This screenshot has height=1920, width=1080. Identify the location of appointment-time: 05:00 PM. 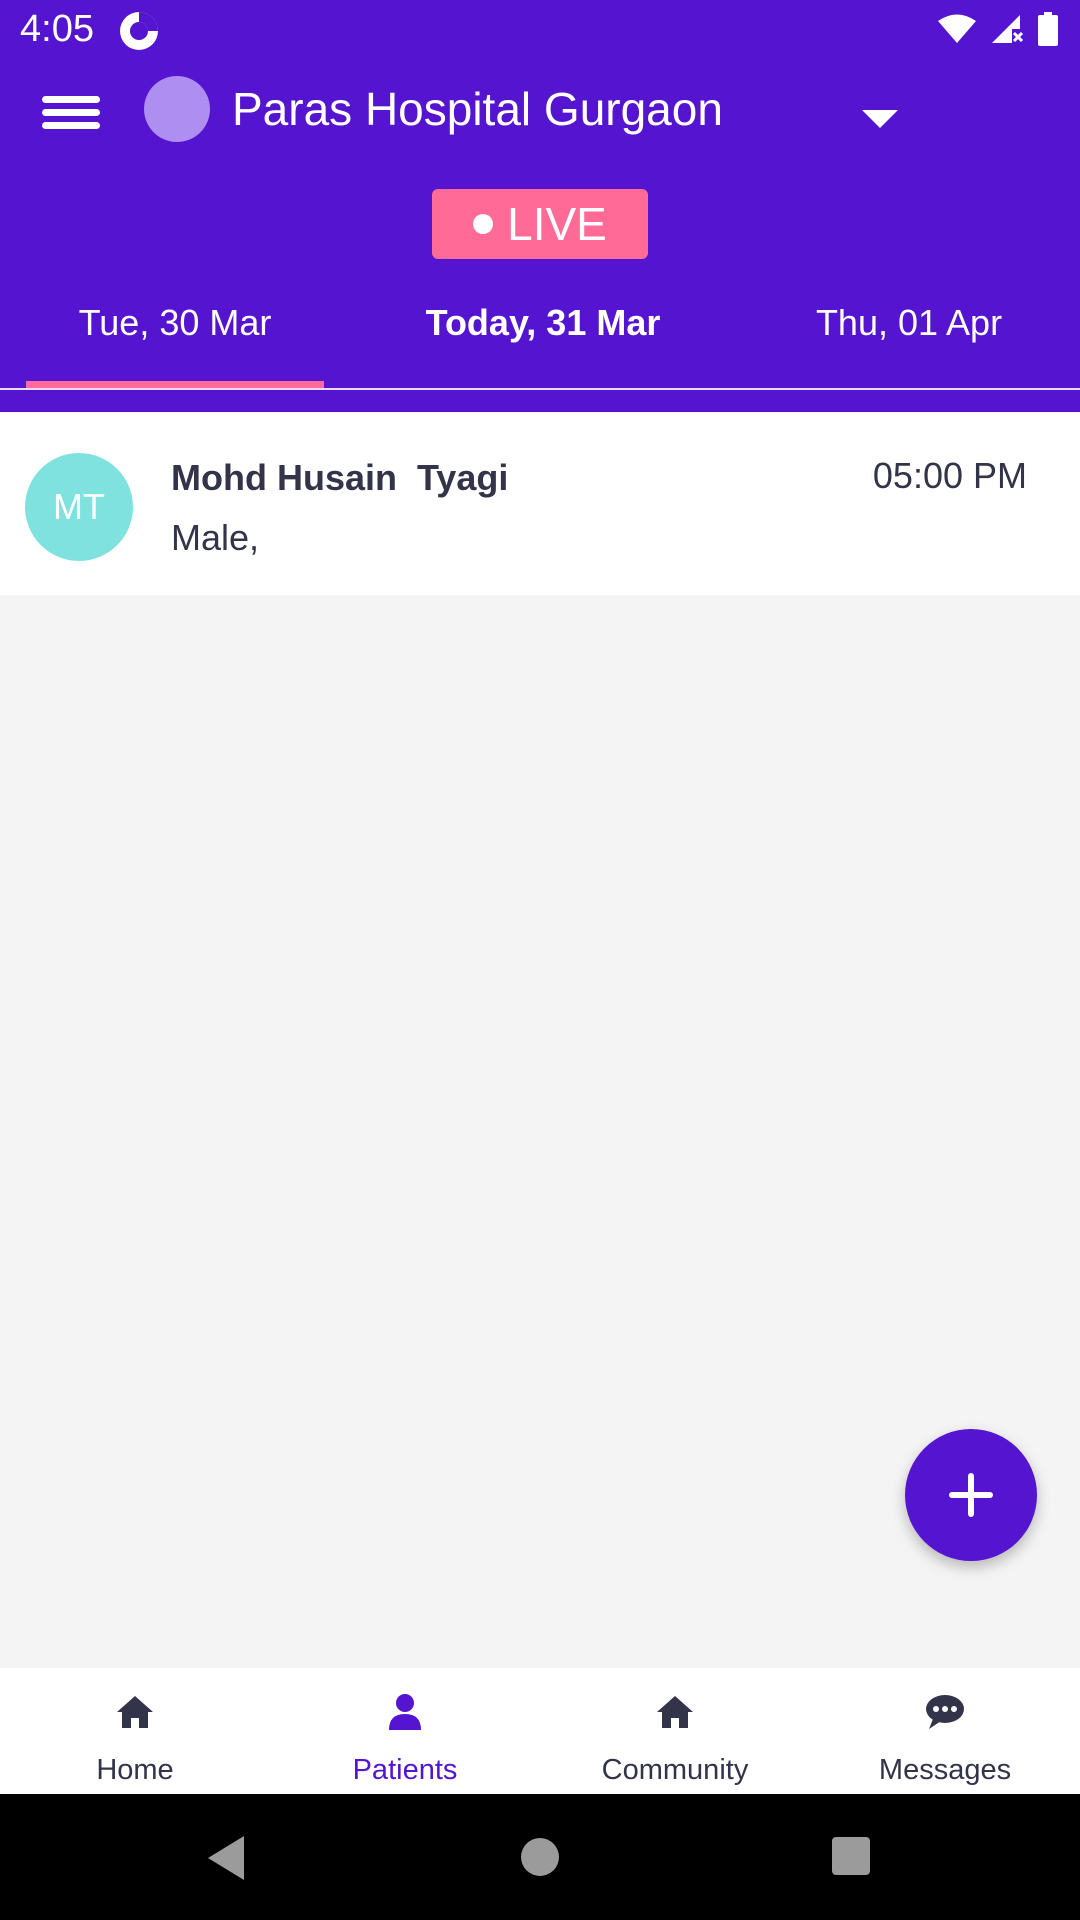
(949, 475).